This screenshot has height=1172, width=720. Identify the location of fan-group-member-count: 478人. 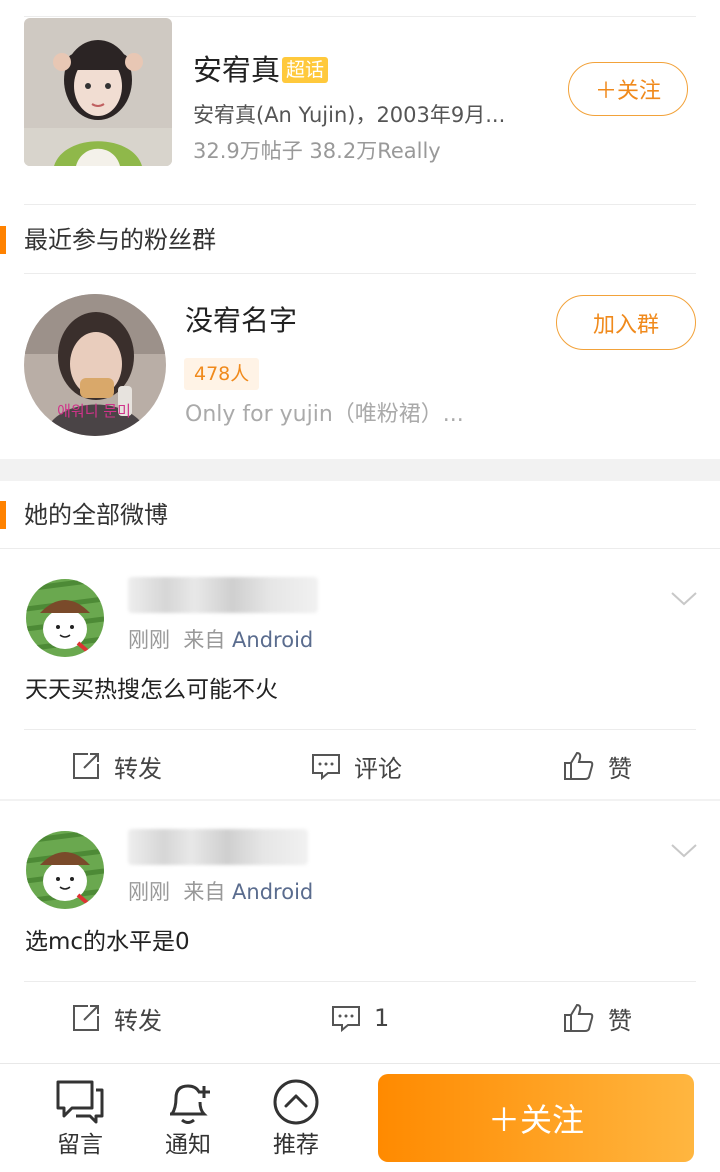
(222, 374).